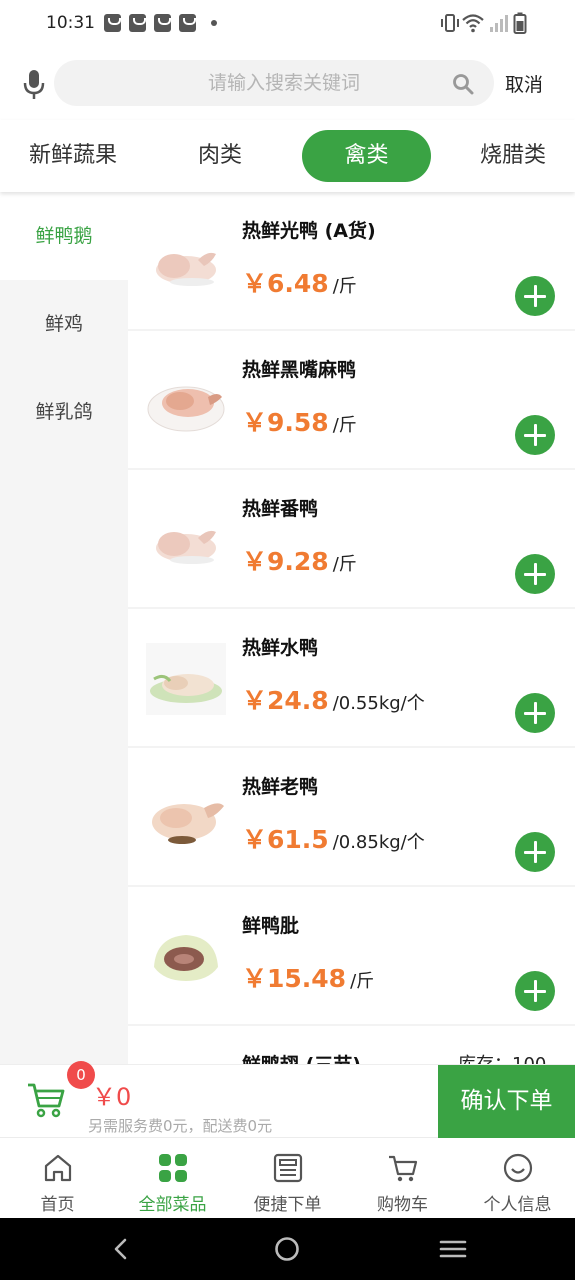 This screenshot has height=1280, width=575. What do you see at coordinates (287, 156) in the screenshot?
I see `category-tabs: 新鲜蔬果 肉类 禽类 烧腊类` at bounding box center [287, 156].